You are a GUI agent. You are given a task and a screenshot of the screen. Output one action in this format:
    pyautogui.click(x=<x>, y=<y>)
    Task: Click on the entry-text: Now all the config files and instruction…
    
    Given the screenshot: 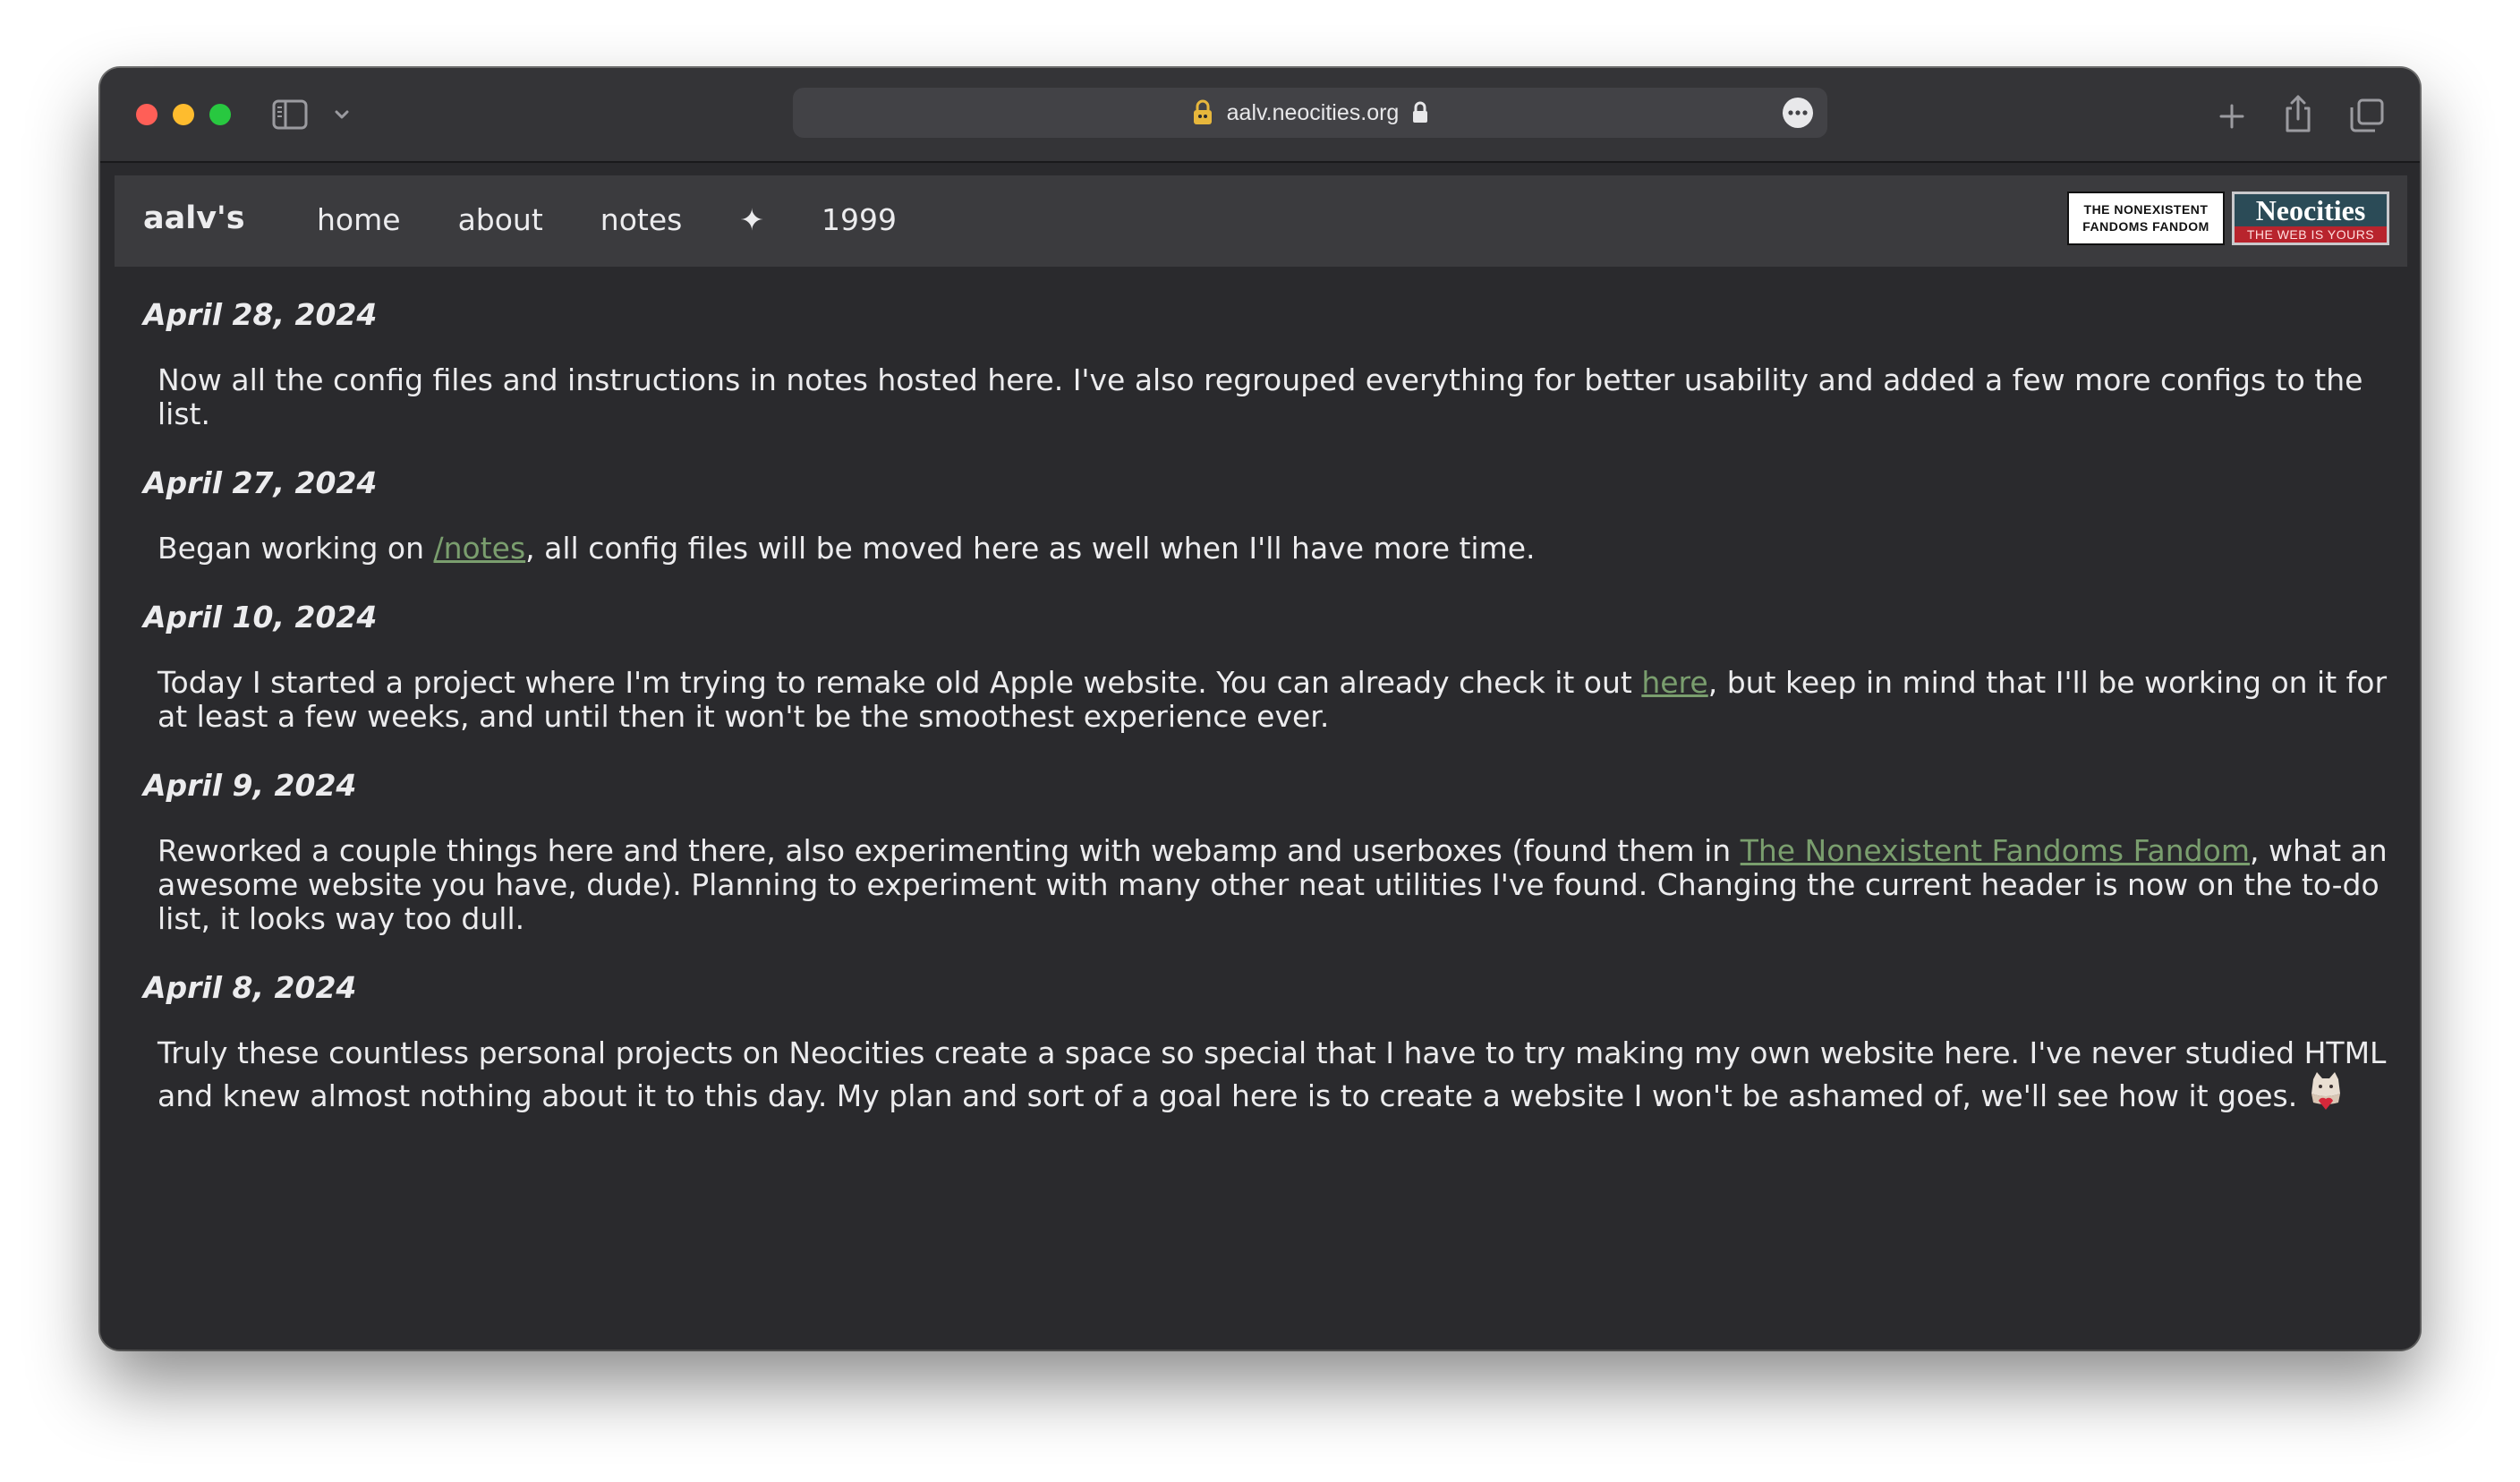 What is the action you would take?
    pyautogui.click(x=1260, y=396)
    